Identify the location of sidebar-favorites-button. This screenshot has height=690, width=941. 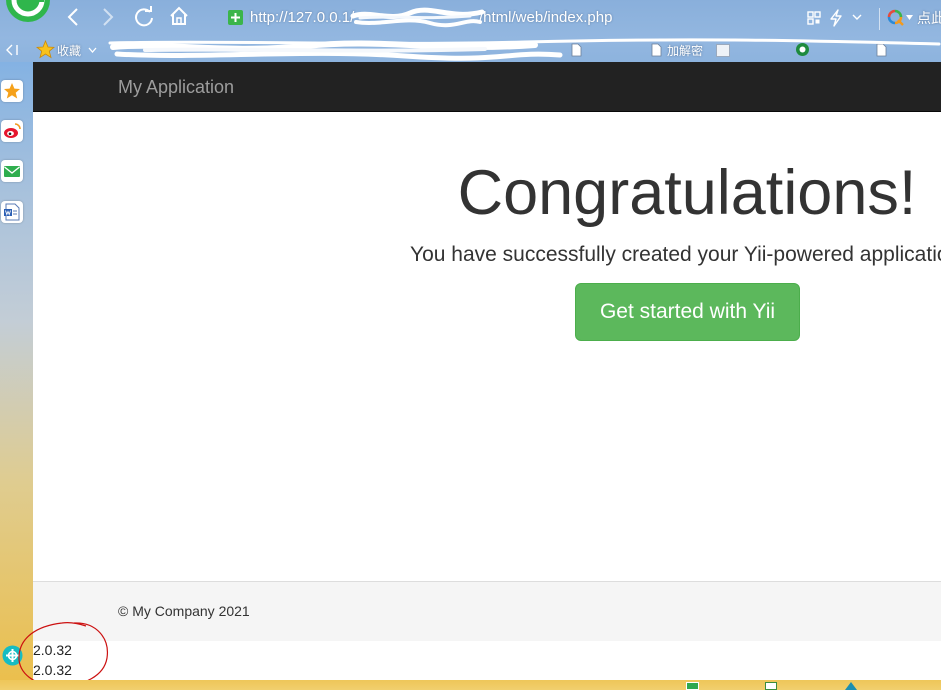
(12, 91).